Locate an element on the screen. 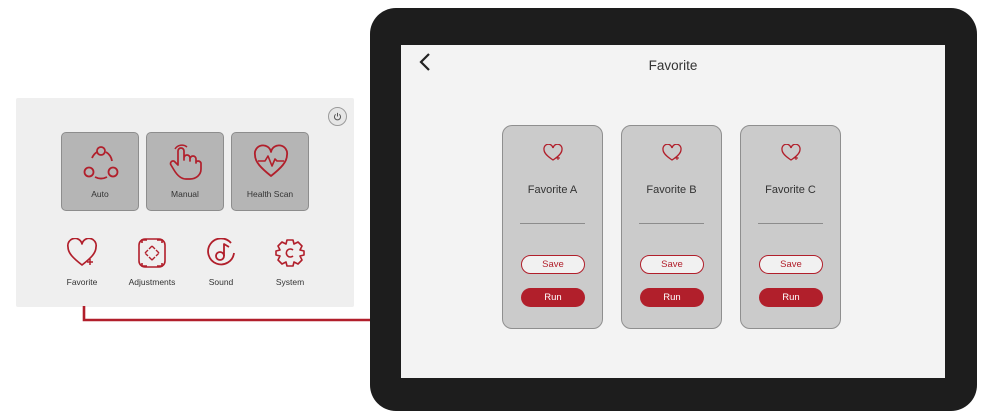 Image resolution: width=981 pixels, height=411 pixels. favorite-name: Favorite B is located at coordinates (671, 190).